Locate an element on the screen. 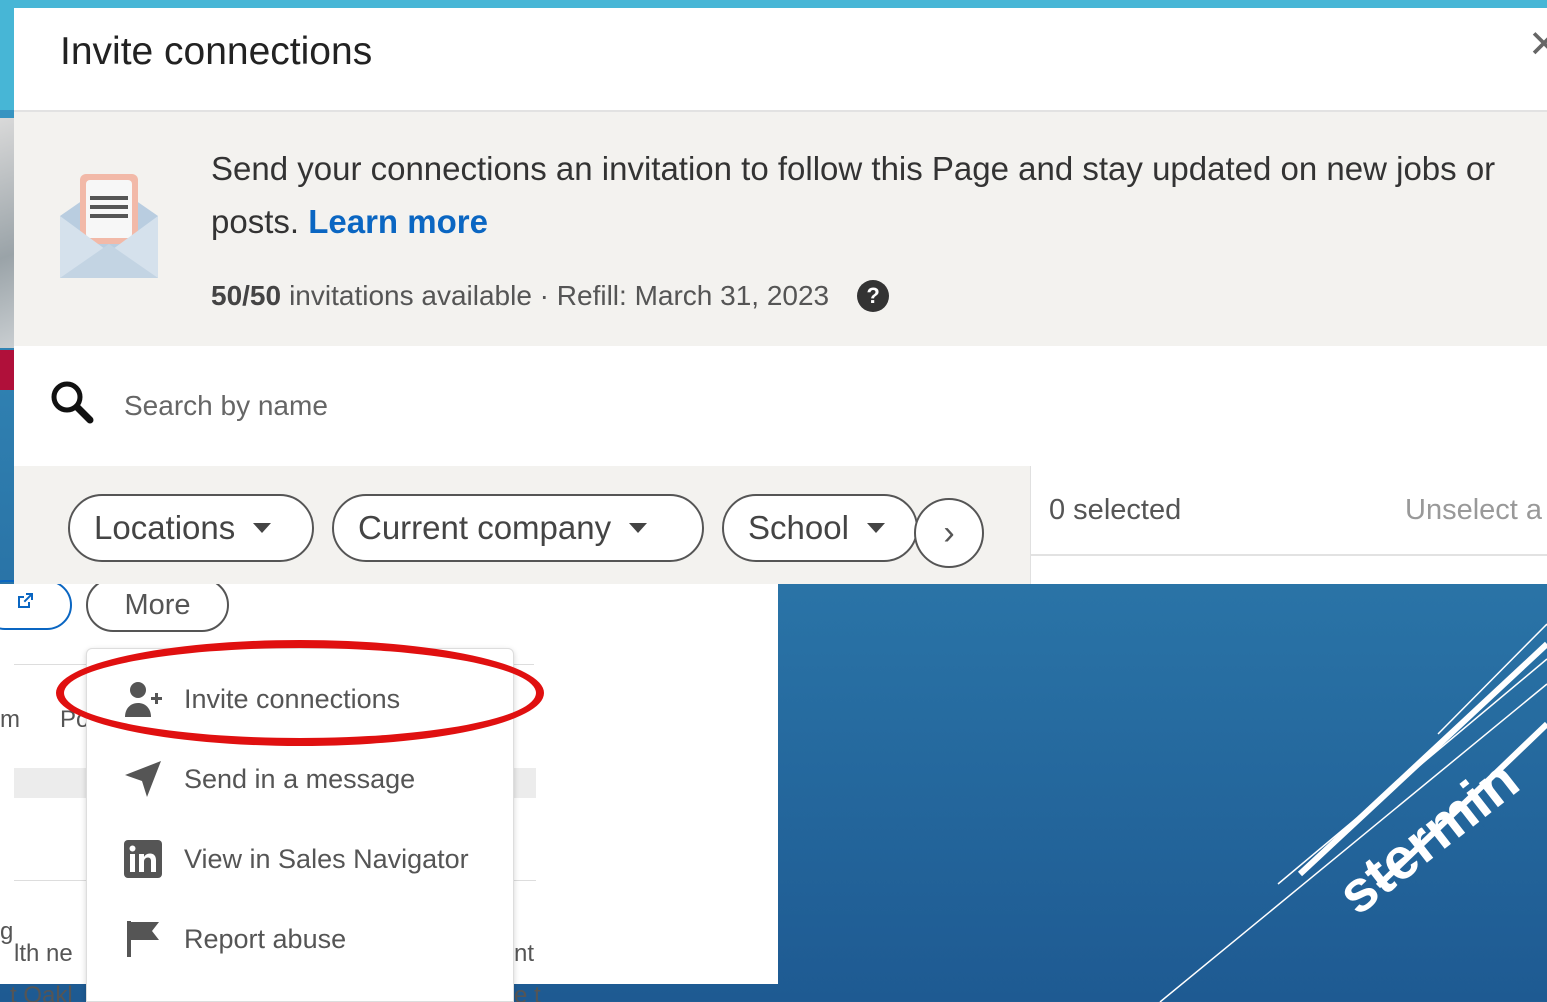 The image size is (1547, 1002). menu-item-invite-connections: Invite connections is located at coordinates (301, 699).